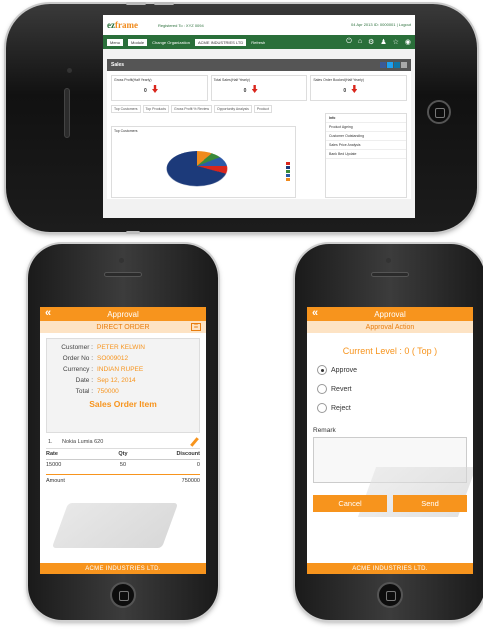 Image resolution: width=483 pixels, height=629 pixels. What do you see at coordinates (133, 232) in the screenshot?
I see `mute-switch` at bounding box center [133, 232].